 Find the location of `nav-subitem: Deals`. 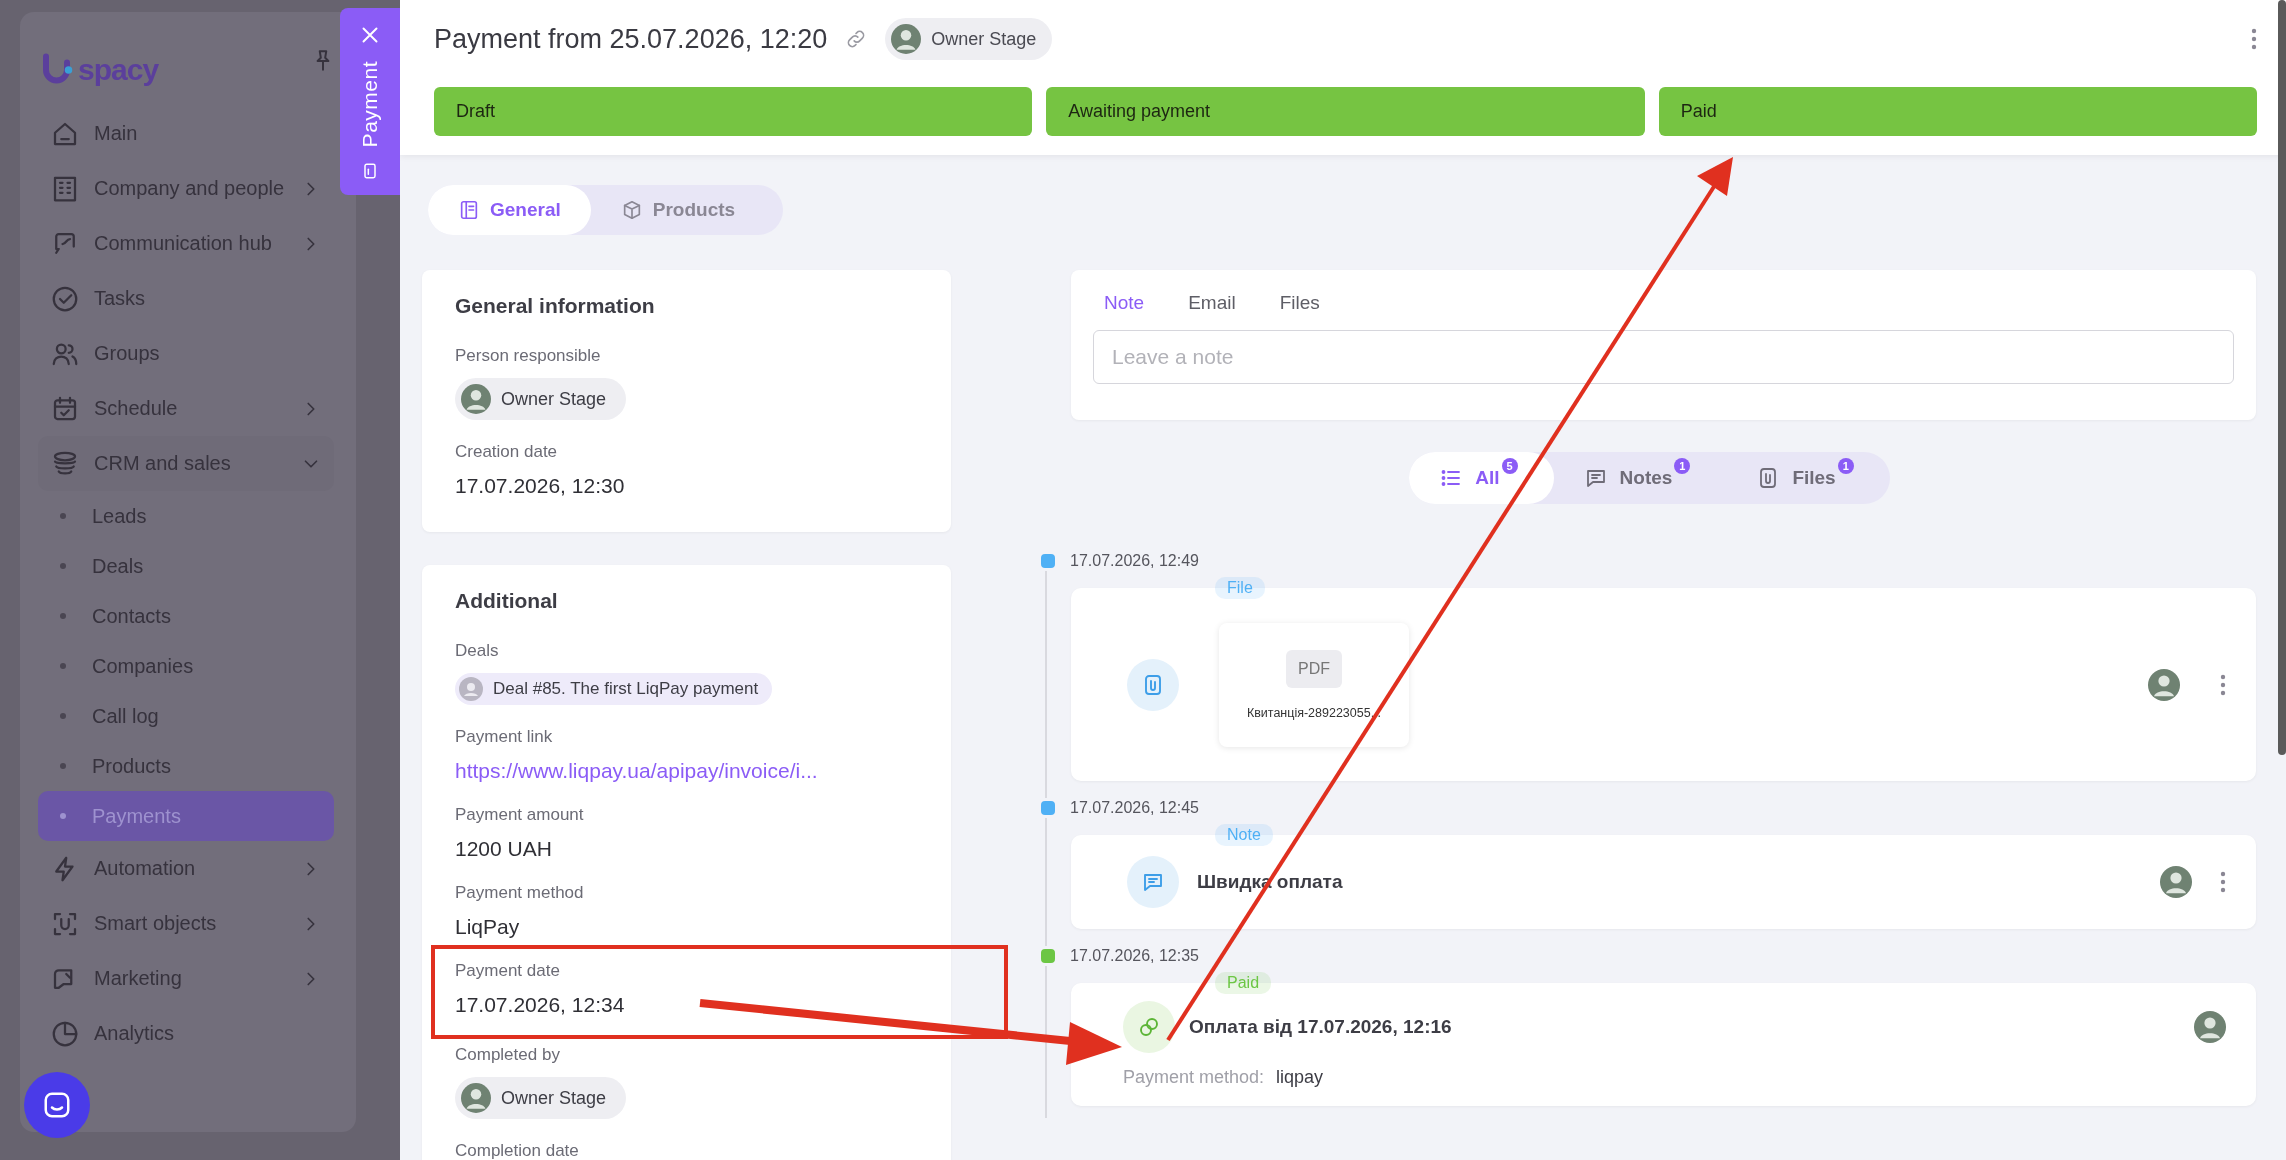

nav-subitem: Deals is located at coordinates (186, 566).